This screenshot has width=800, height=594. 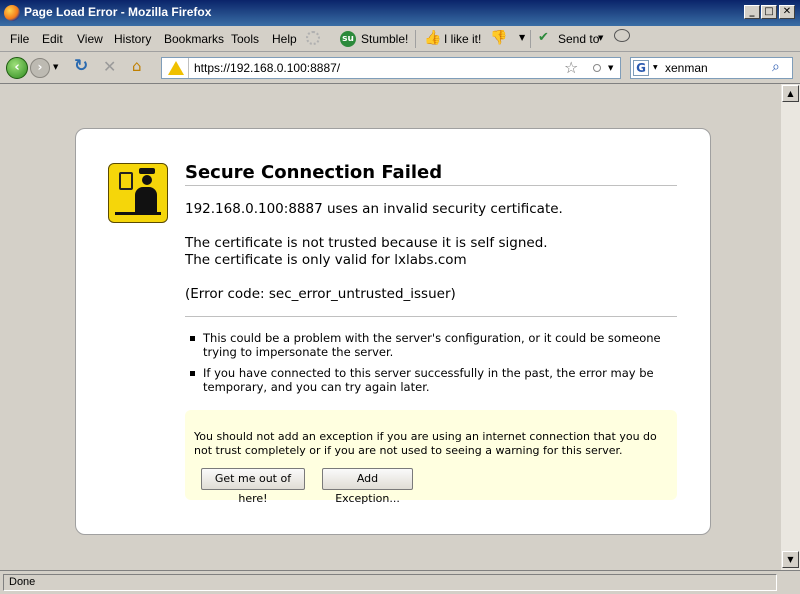 What do you see at coordinates (776, 67) in the screenshot?
I see `search-icon: ⌕` at bounding box center [776, 67].